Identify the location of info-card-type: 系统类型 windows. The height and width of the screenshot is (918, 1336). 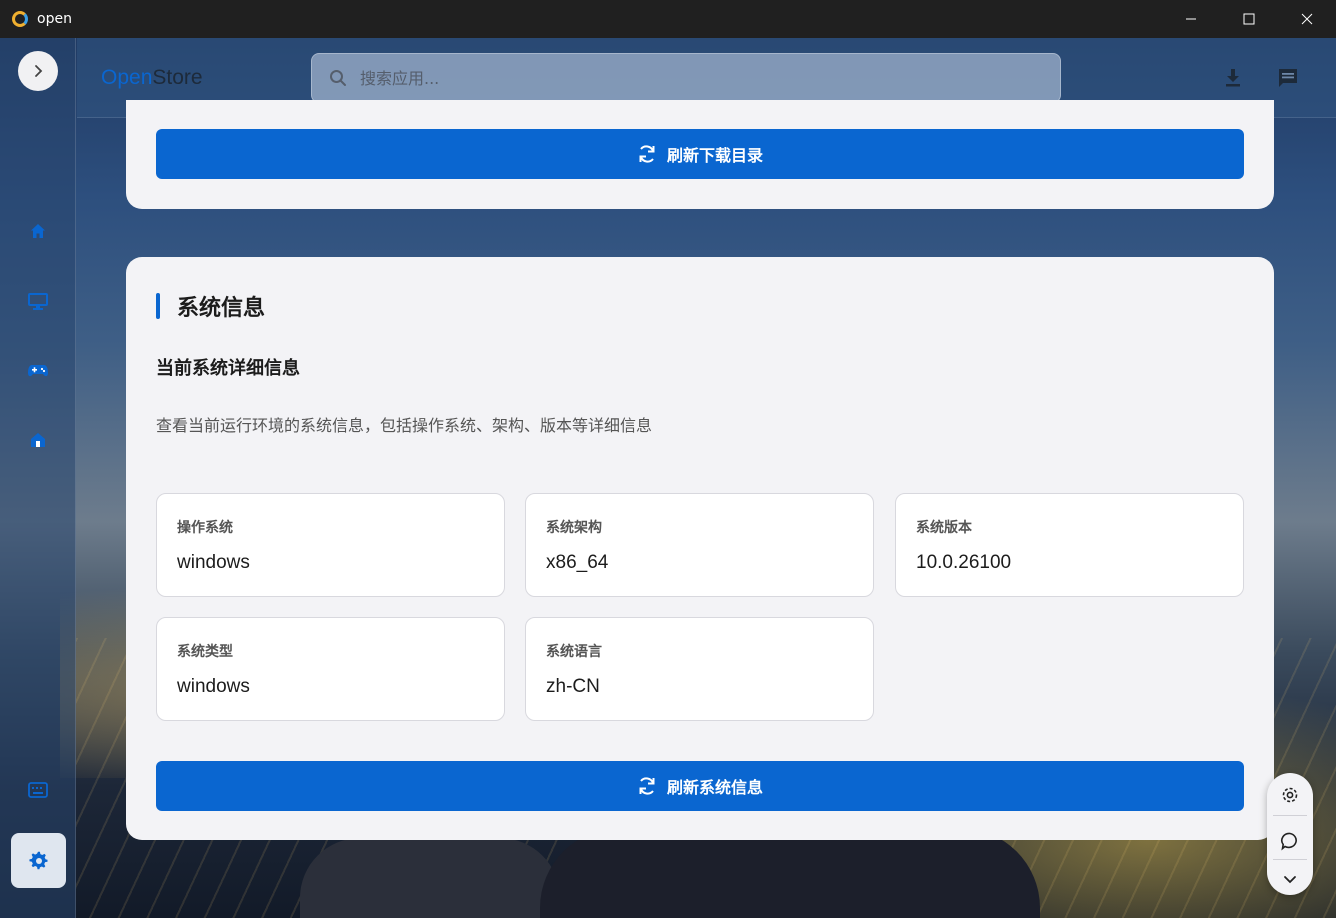
(330, 669).